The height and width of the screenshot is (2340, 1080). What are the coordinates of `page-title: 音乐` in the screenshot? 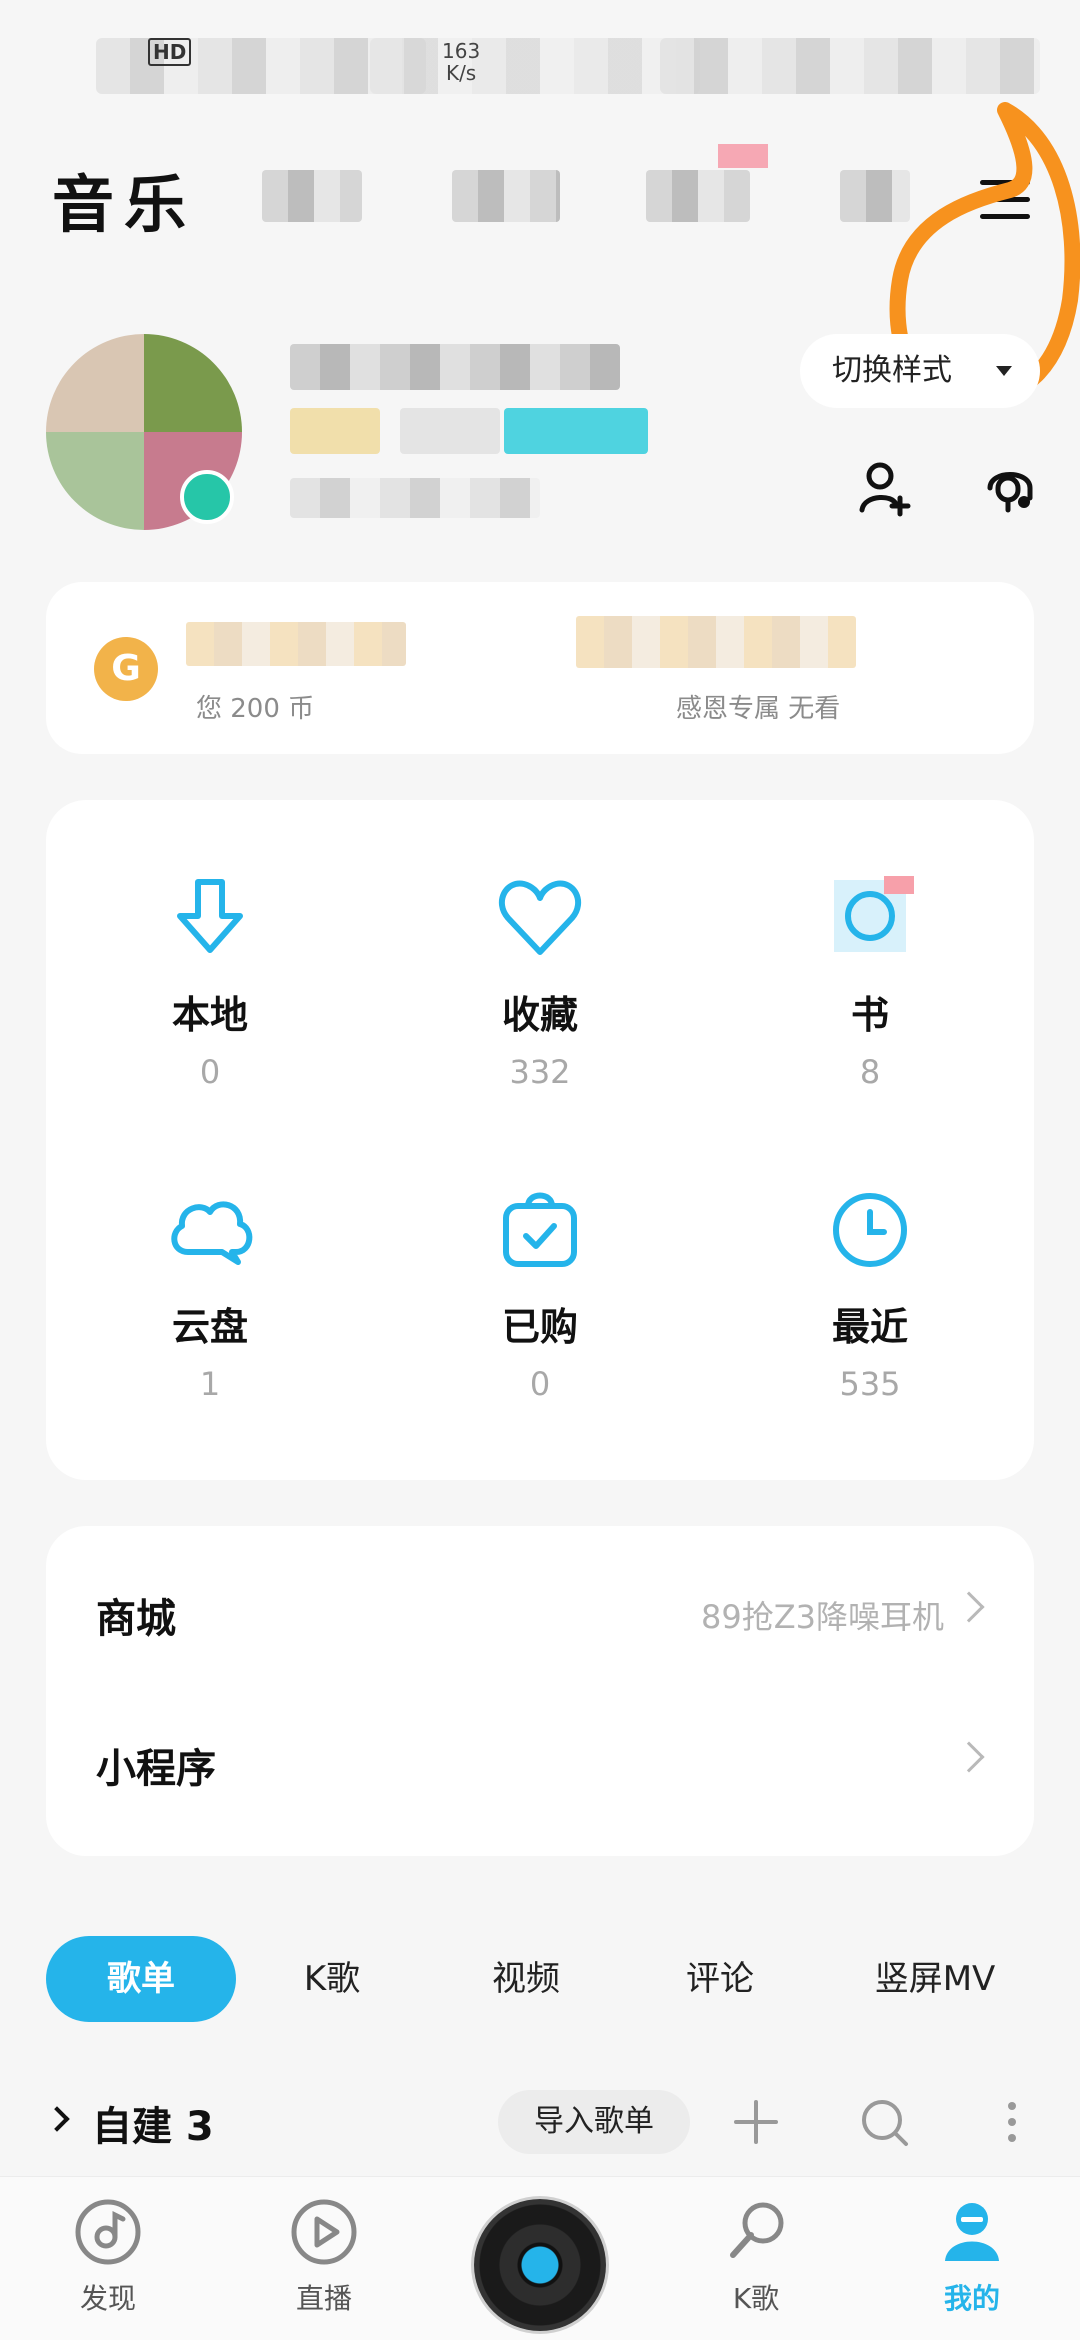 It's located at (124, 199).